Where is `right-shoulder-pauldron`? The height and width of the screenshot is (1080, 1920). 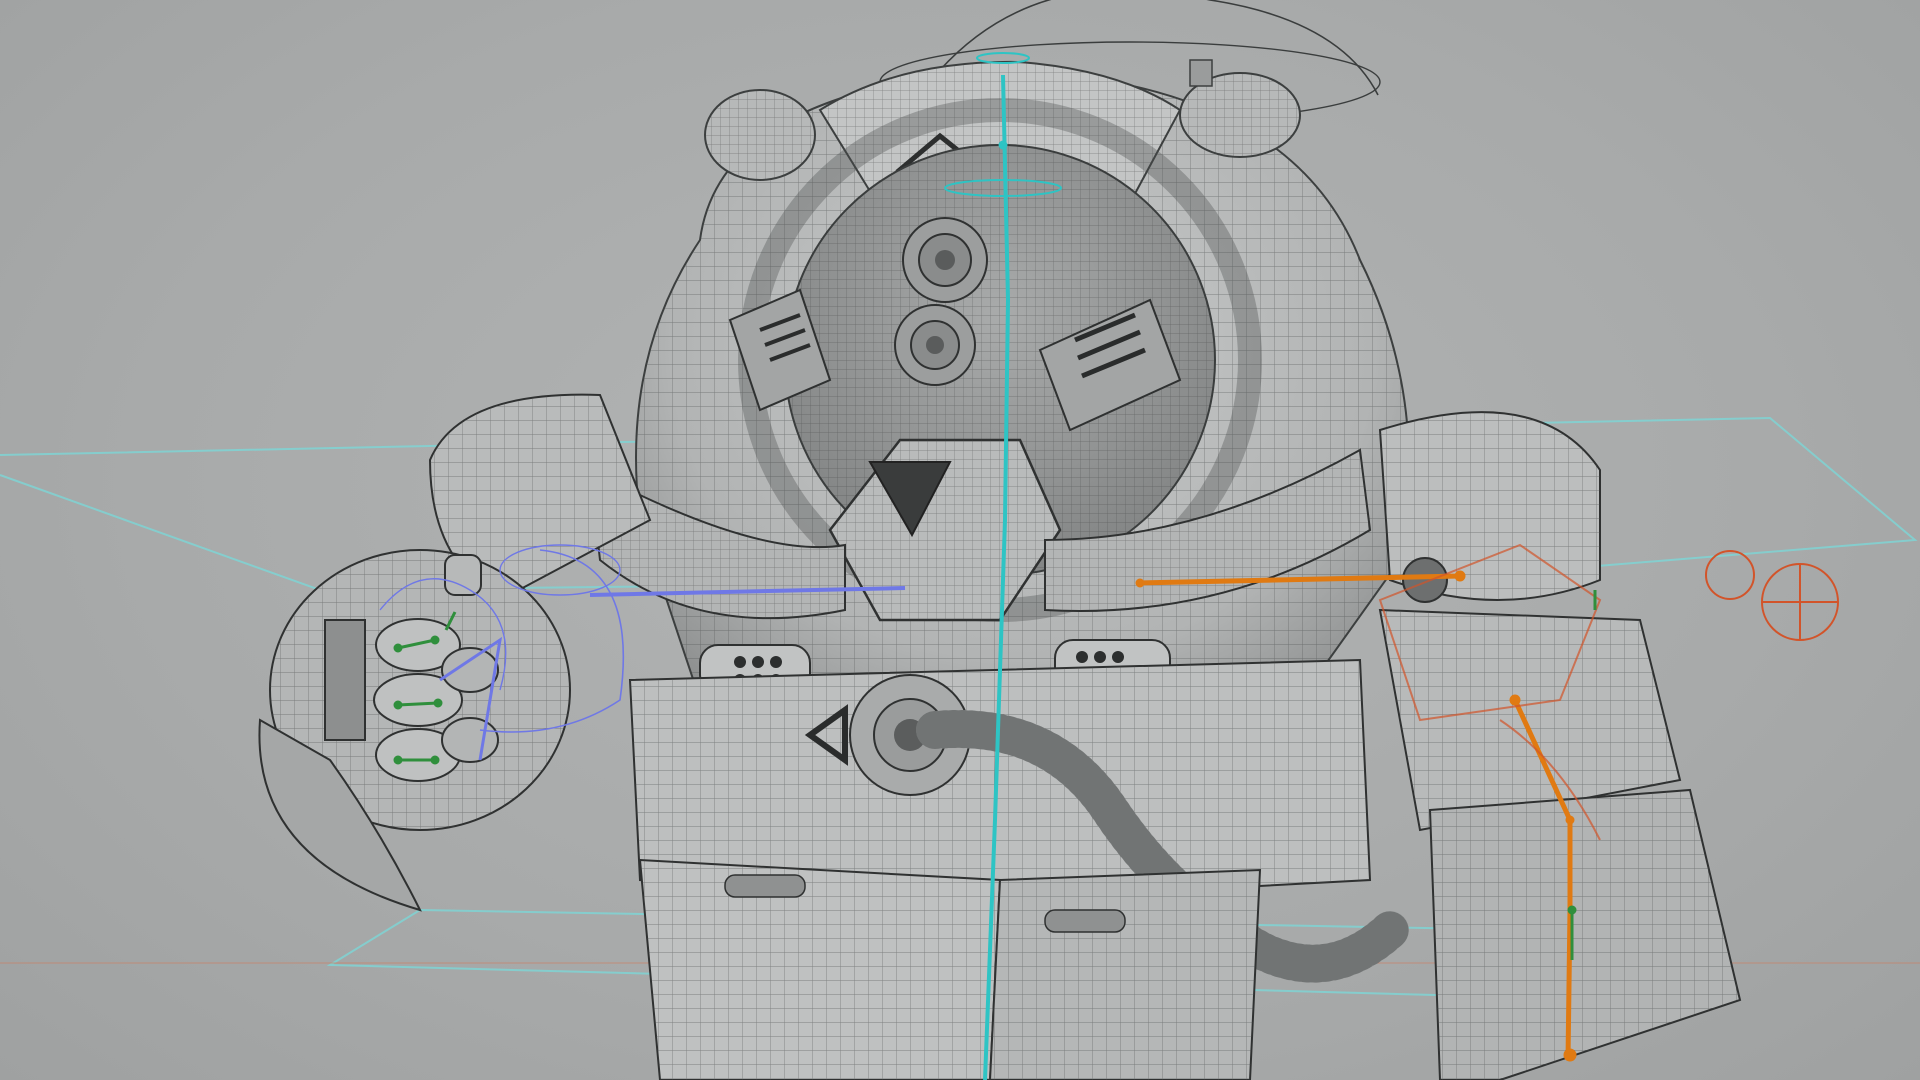
right-shoulder-pauldron is located at coordinates (1489, 507).